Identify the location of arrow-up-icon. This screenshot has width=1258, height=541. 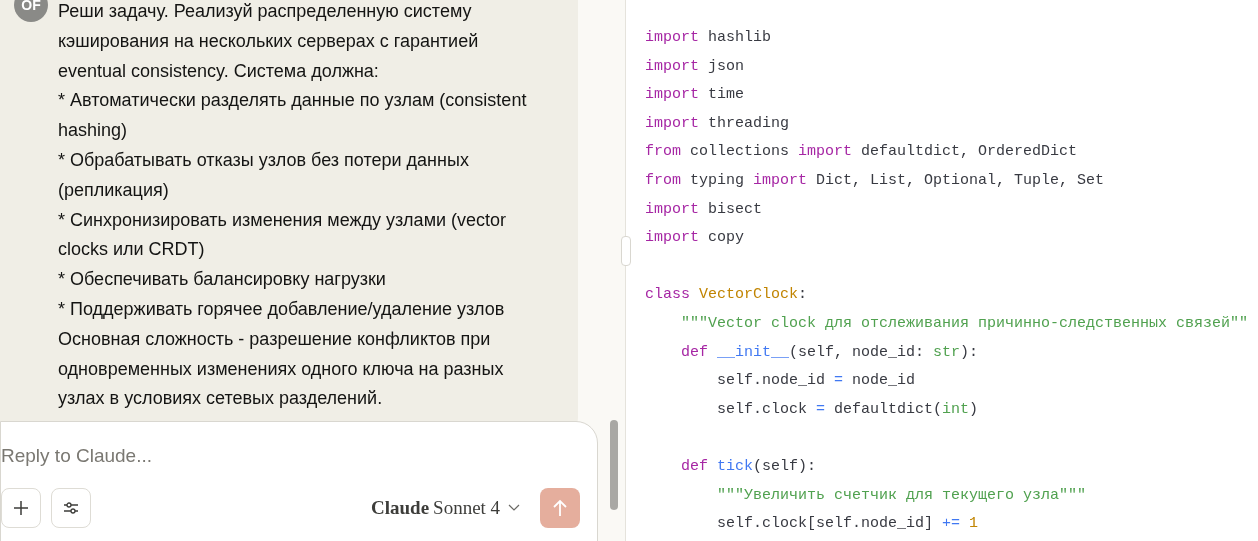
(560, 508).